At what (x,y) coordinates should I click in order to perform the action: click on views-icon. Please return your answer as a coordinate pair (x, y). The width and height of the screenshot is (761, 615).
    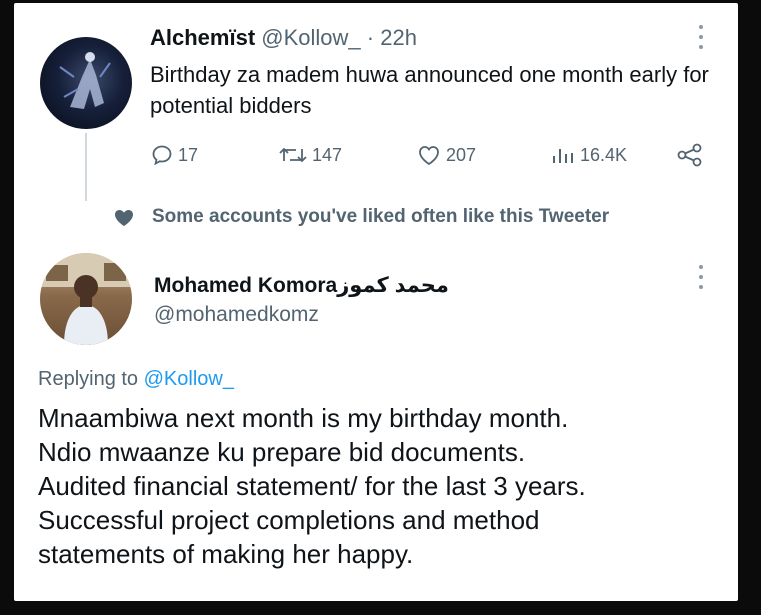
    Looking at the image, I should click on (563, 156).